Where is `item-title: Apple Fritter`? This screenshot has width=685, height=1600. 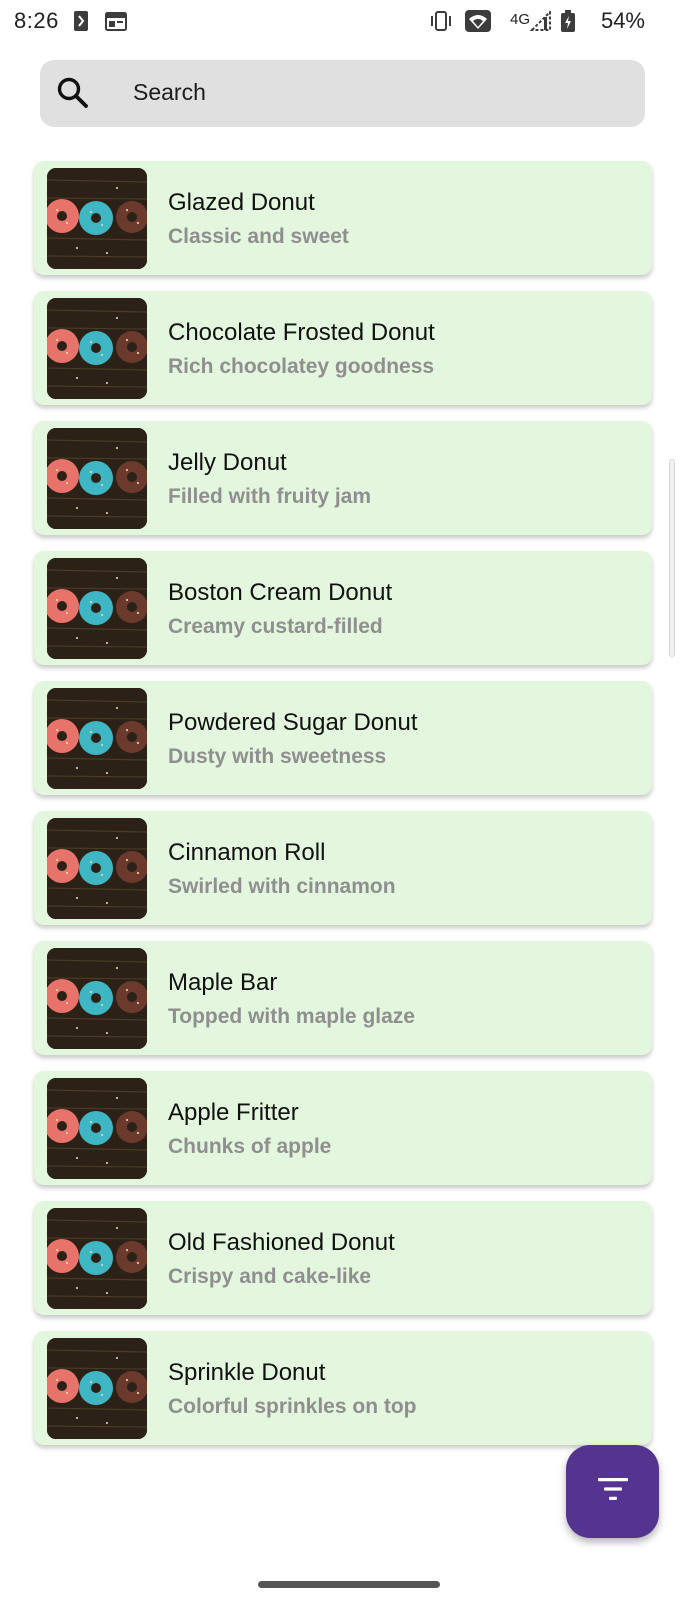
item-title: Apple Fritter is located at coordinates (233, 1112).